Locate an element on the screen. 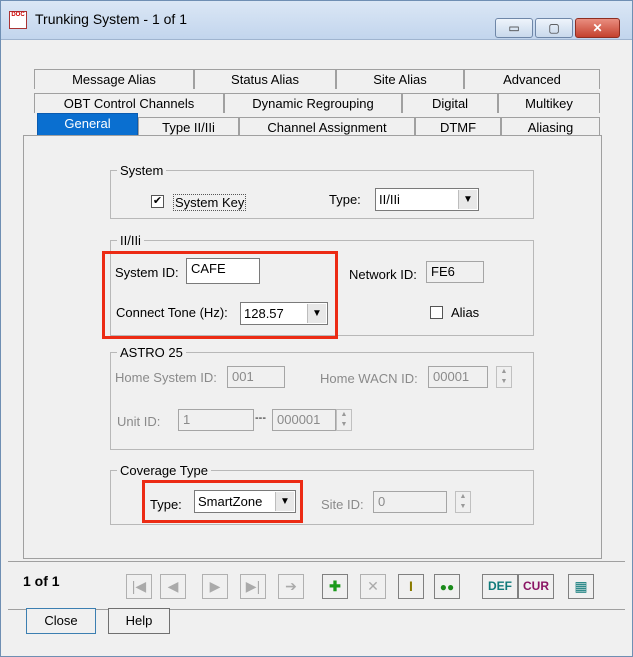 The height and width of the screenshot is (657, 633). unit-id-label: Unit ID: is located at coordinates (139, 421).